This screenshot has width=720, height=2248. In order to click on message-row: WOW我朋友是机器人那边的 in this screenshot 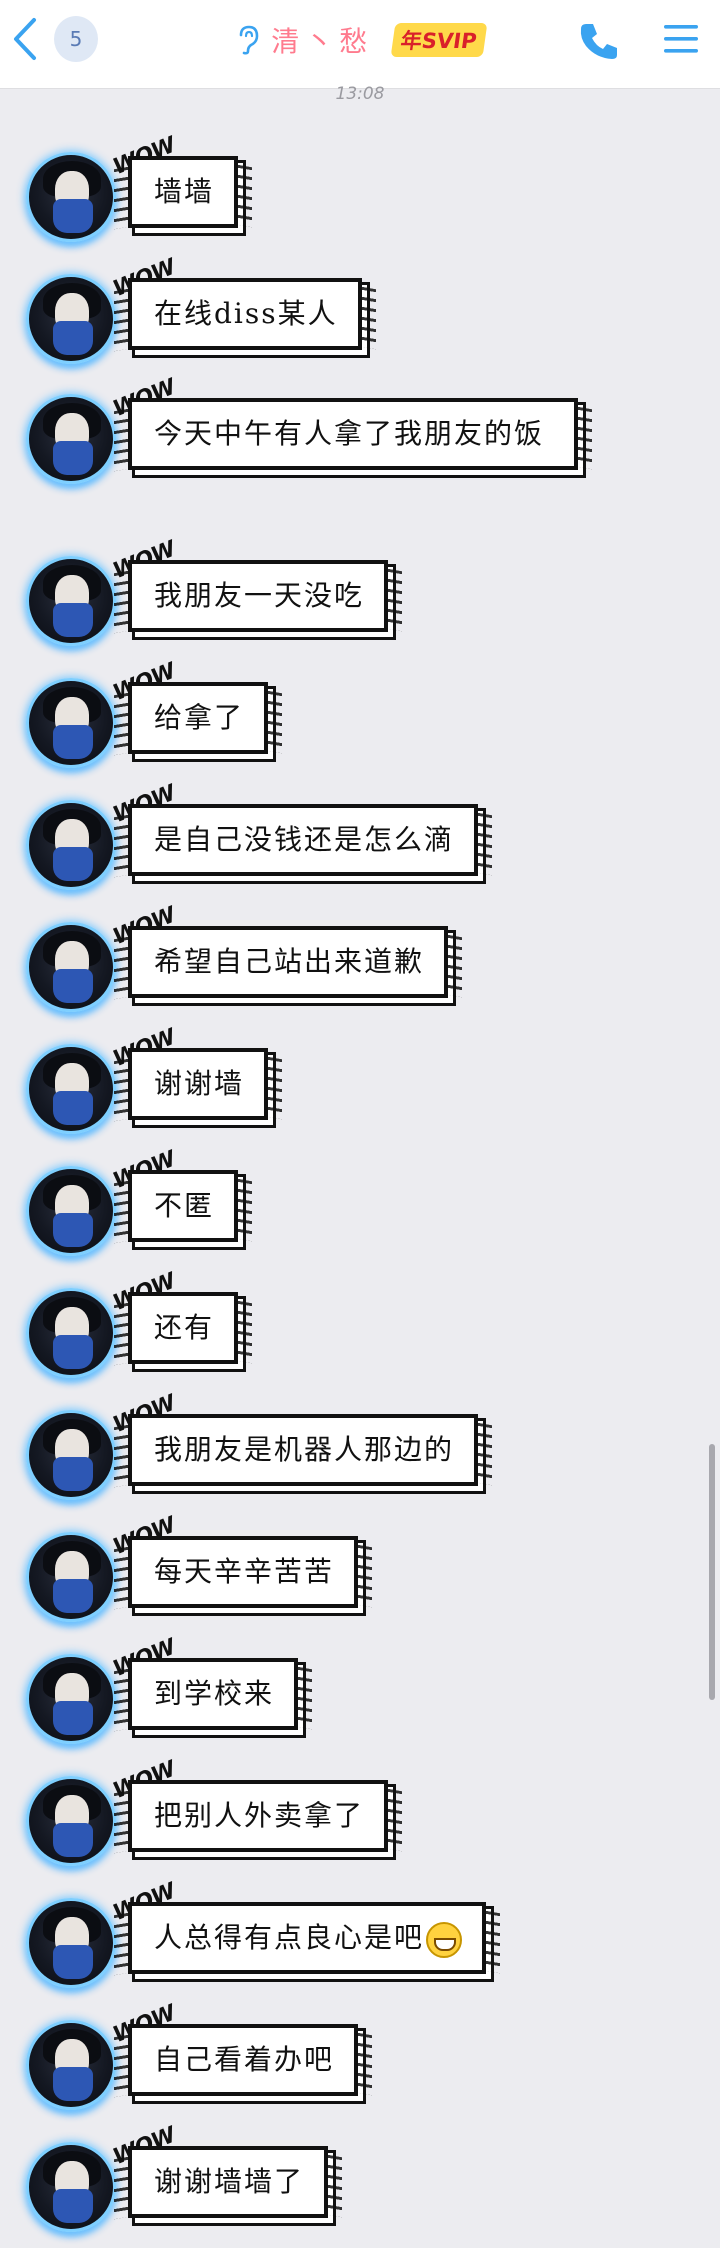, I will do `click(344, 1449)`.